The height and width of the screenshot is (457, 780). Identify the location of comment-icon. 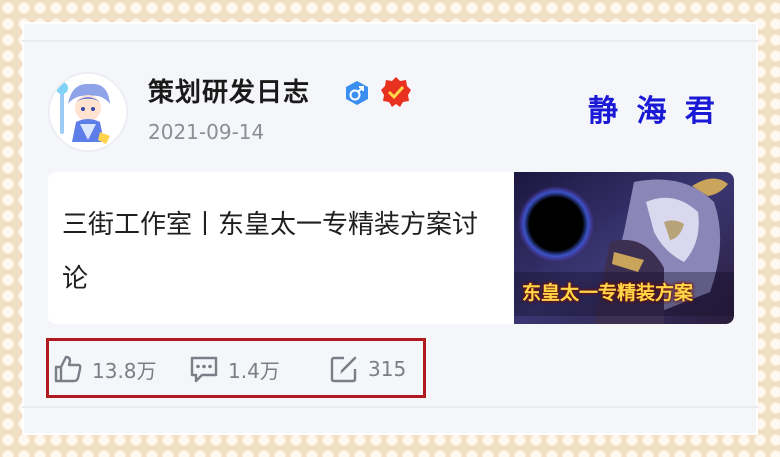
(204, 369).